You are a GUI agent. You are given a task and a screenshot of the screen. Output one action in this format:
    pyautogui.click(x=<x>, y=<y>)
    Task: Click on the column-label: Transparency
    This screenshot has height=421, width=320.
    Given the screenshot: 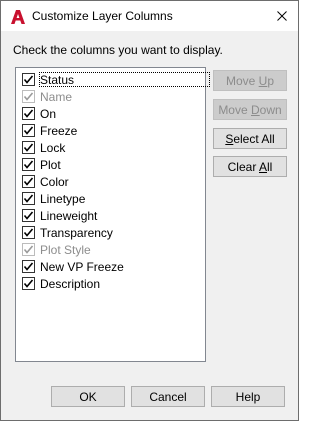 What is the action you would take?
    pyautogui.click(x=76, y=232)
    